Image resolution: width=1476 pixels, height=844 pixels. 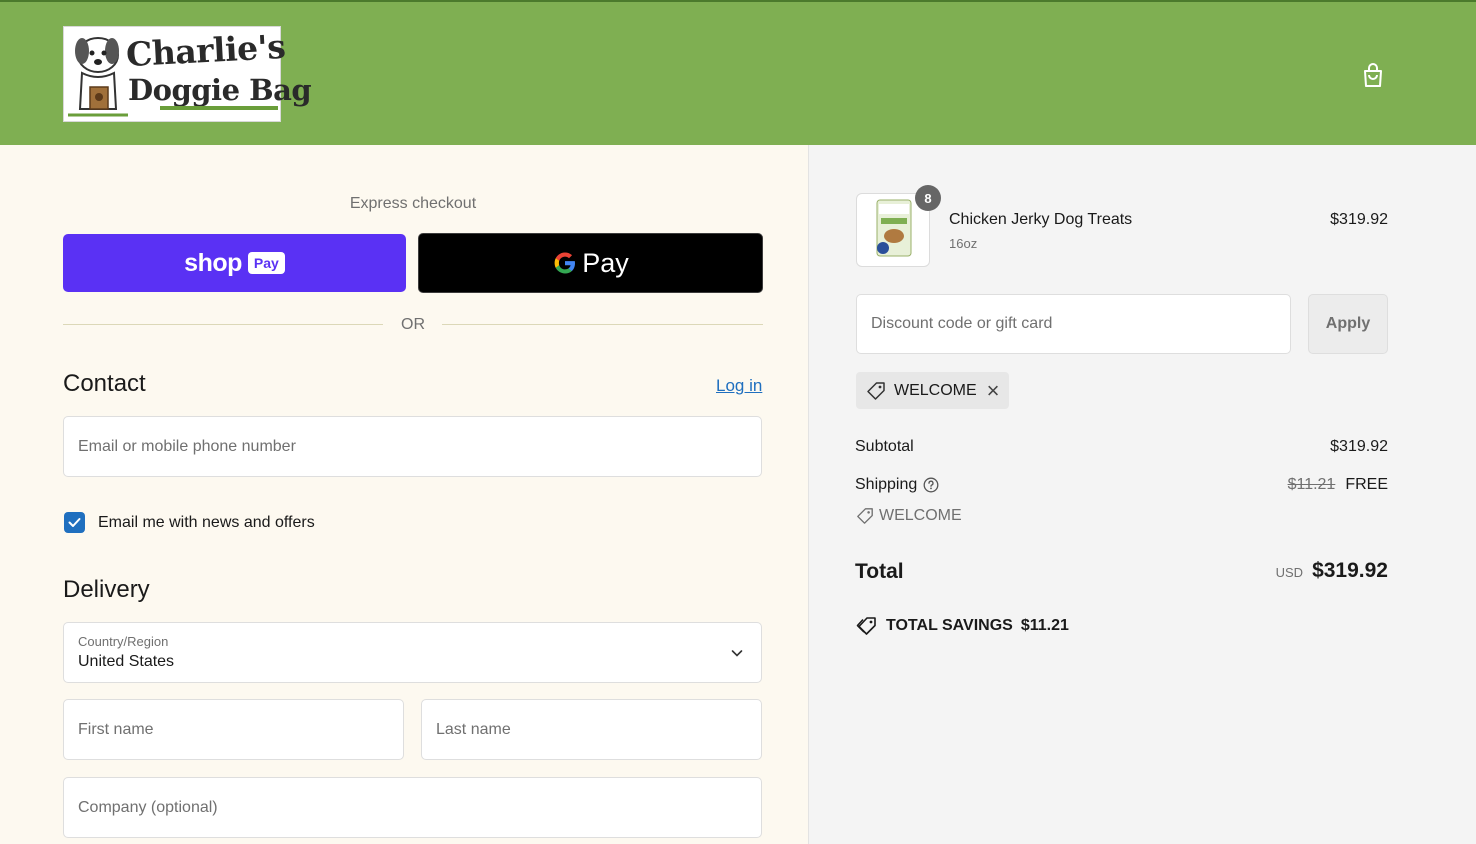 I want to click on product-name: Chicken Jerky Dog Treats, so click(x=1041, y=219).